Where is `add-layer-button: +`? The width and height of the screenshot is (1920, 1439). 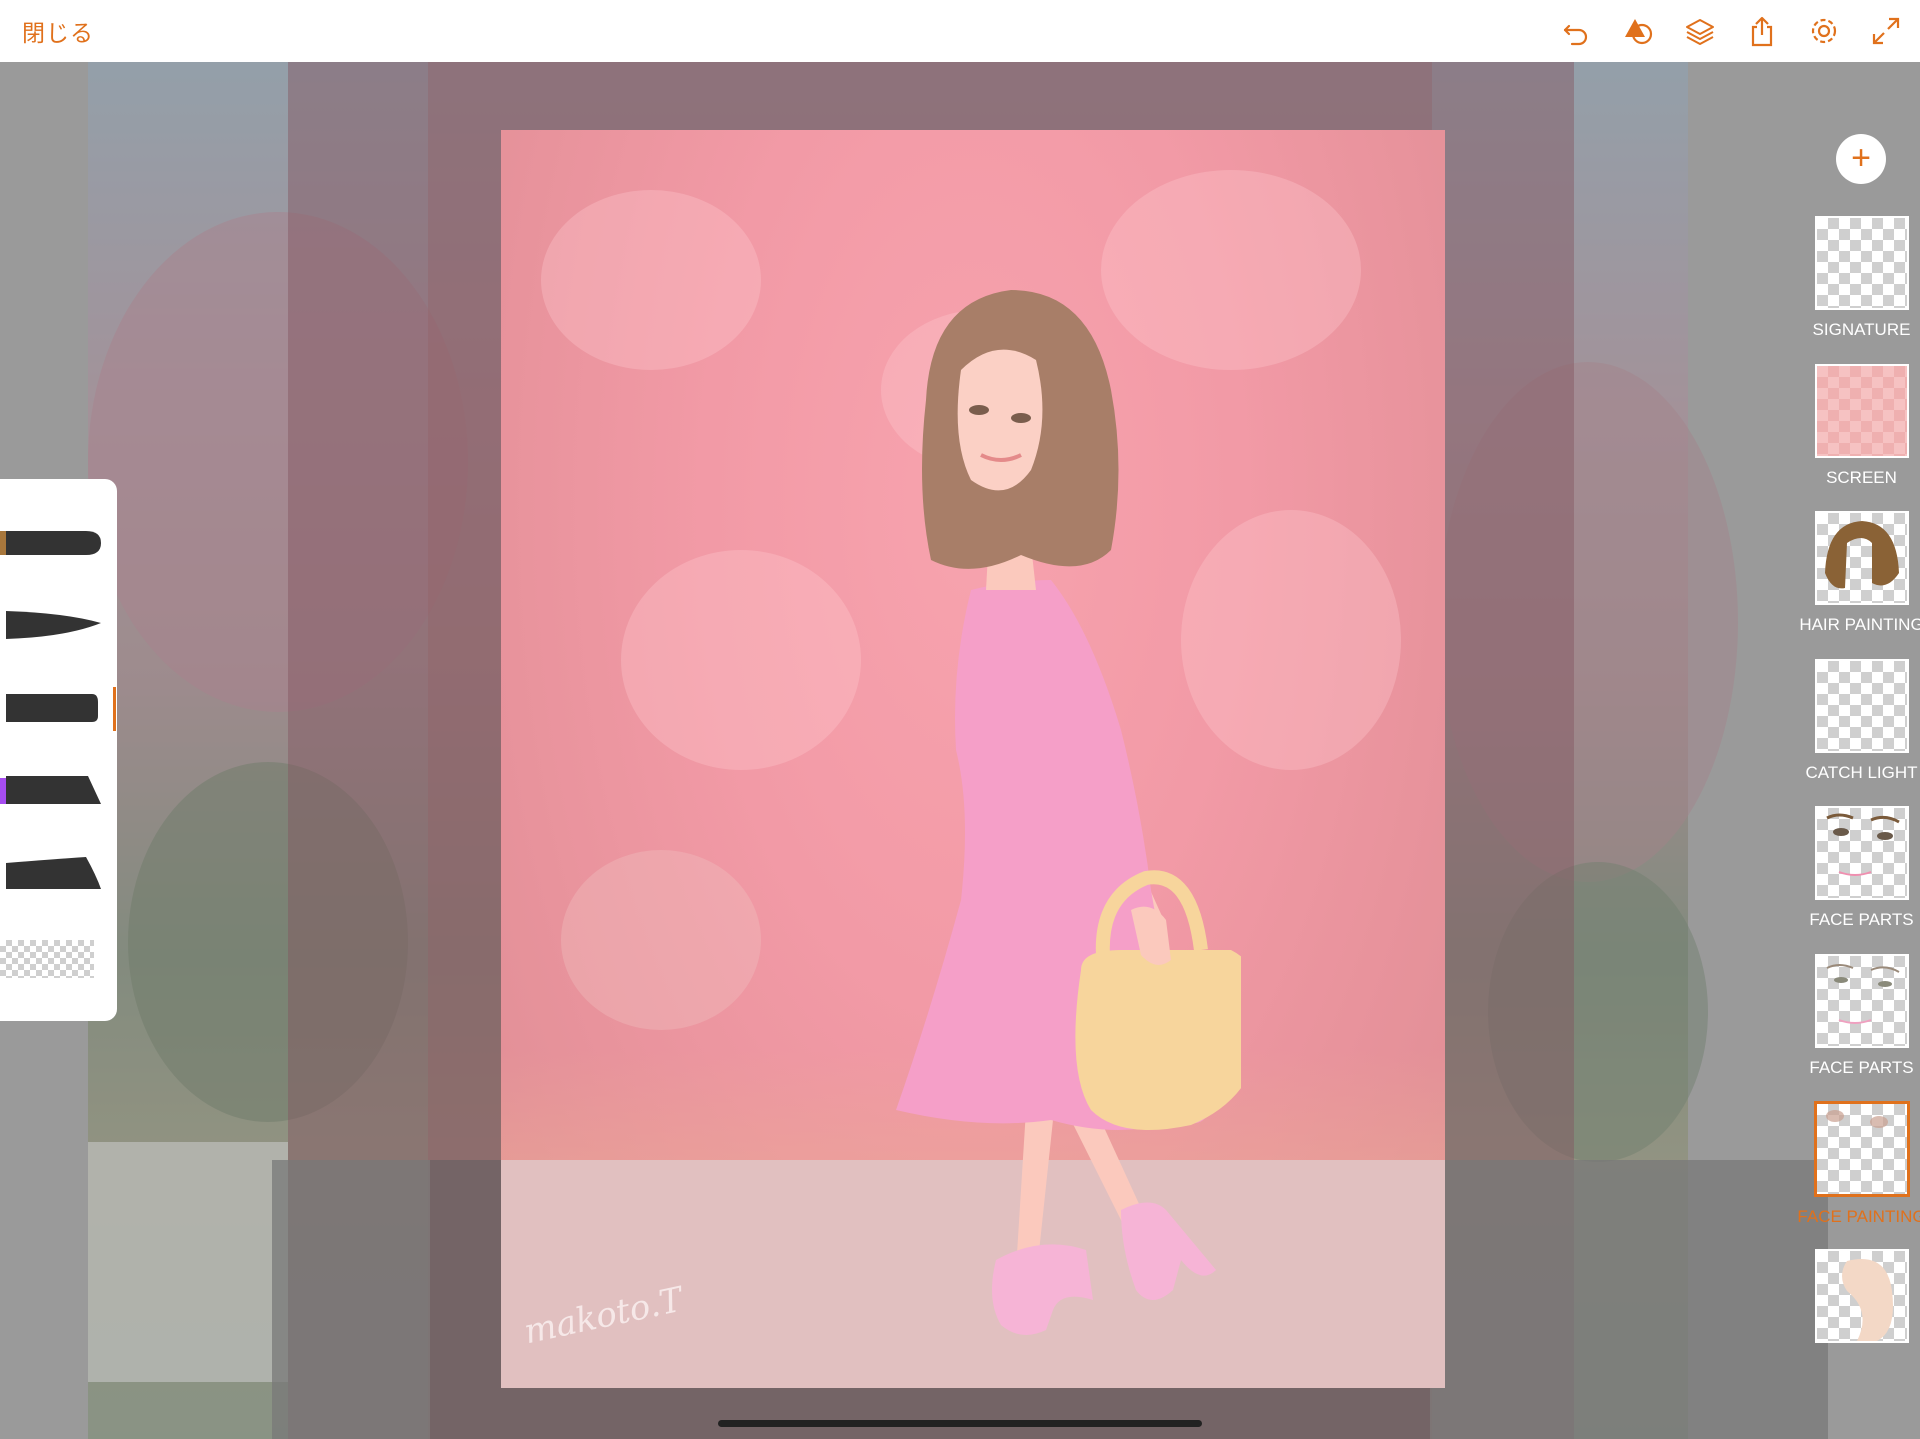
add-layer-button: + is located at coordinates (1861, 159).